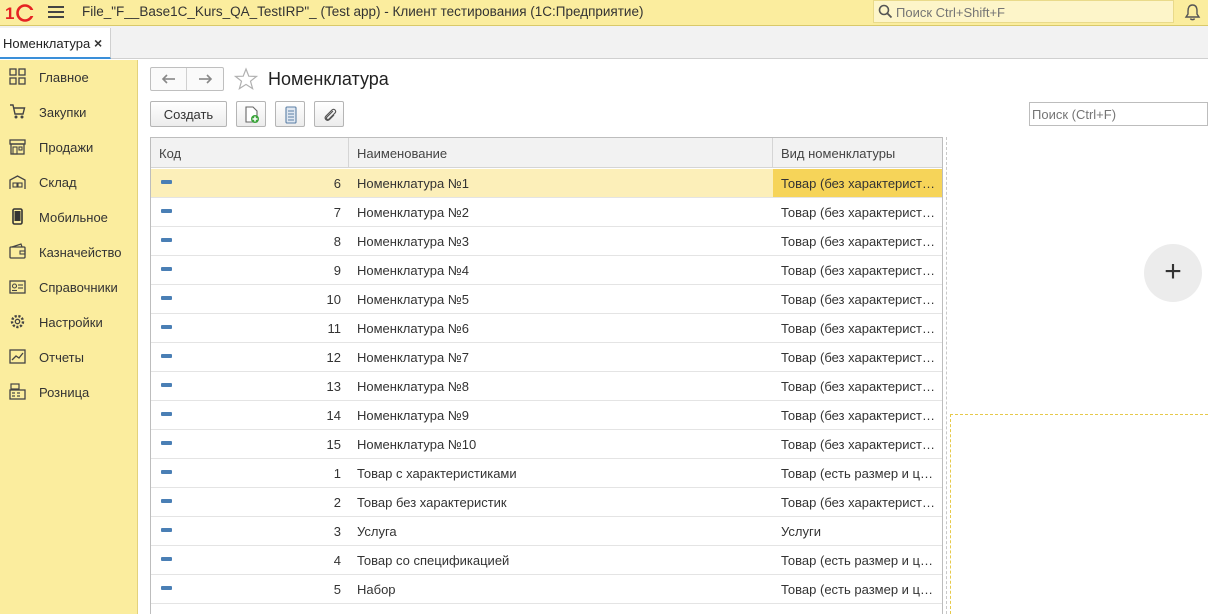  What do you see at coordinates (417, 444) in the screenshot?
I see `name-value: Номенклатура №10` at bounding box center [417, 444].